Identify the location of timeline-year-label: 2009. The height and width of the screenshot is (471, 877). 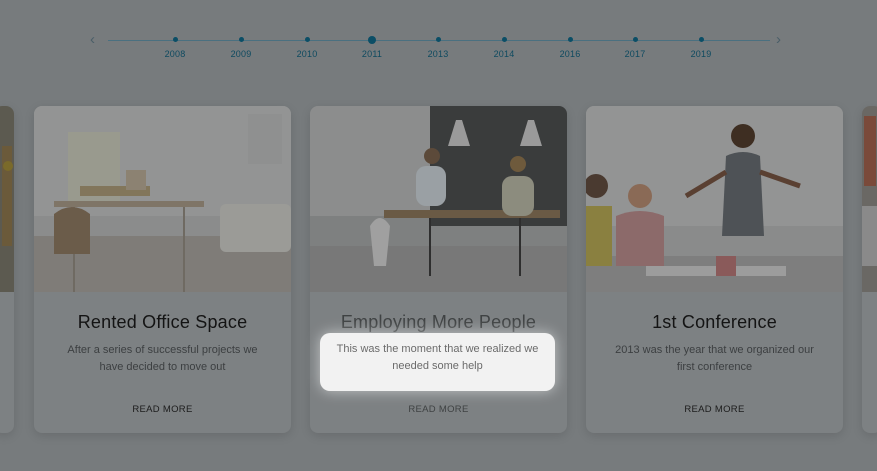
(241, 54).